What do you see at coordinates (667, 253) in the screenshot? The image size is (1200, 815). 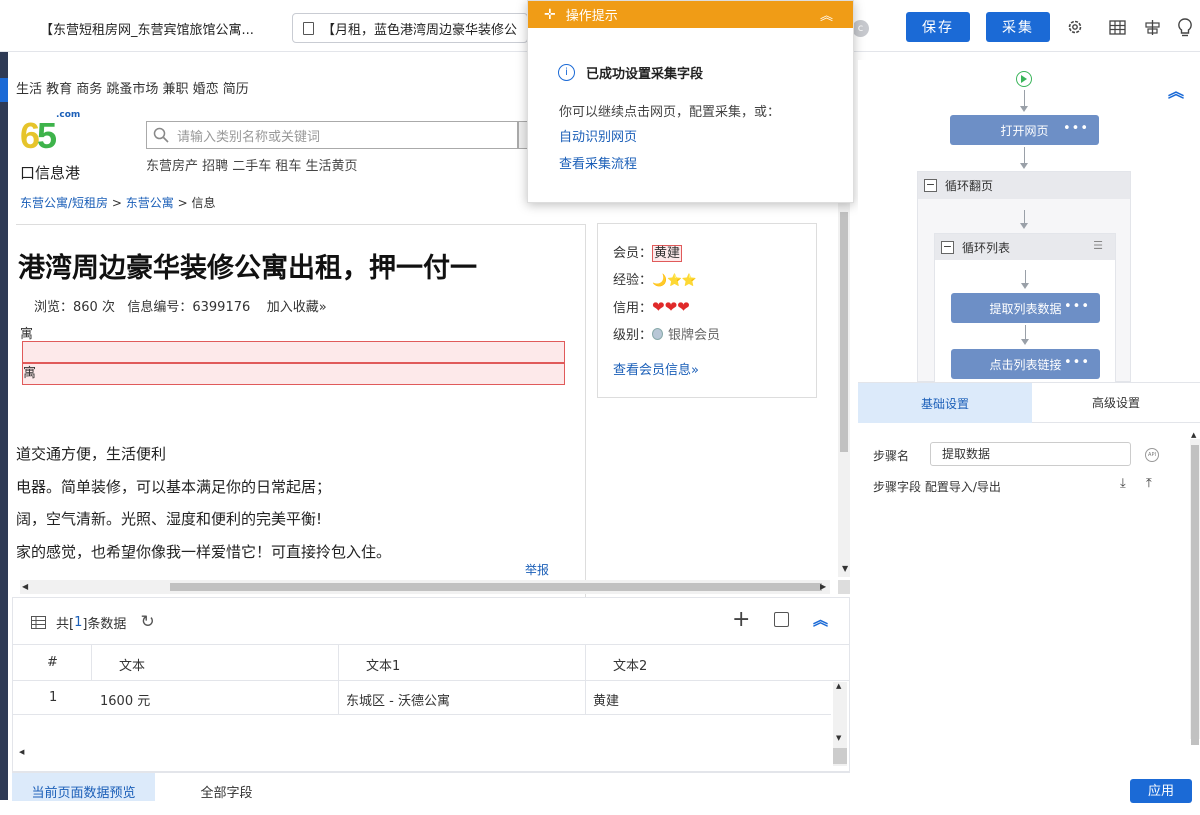 I see `member-name: 黄建` at bounding box center [667, 253].